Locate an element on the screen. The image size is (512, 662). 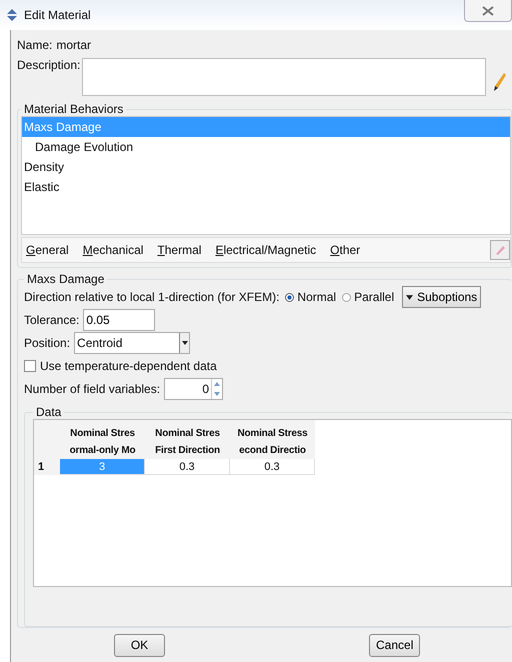
menu-item: Thermal is located at coordinates (179, 250).